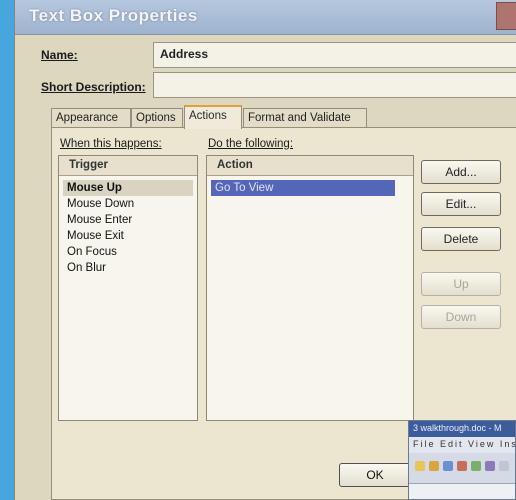 This screenshot has width=516, height=500. I want to click on trigger-header: Trigger, so click(128, 166).